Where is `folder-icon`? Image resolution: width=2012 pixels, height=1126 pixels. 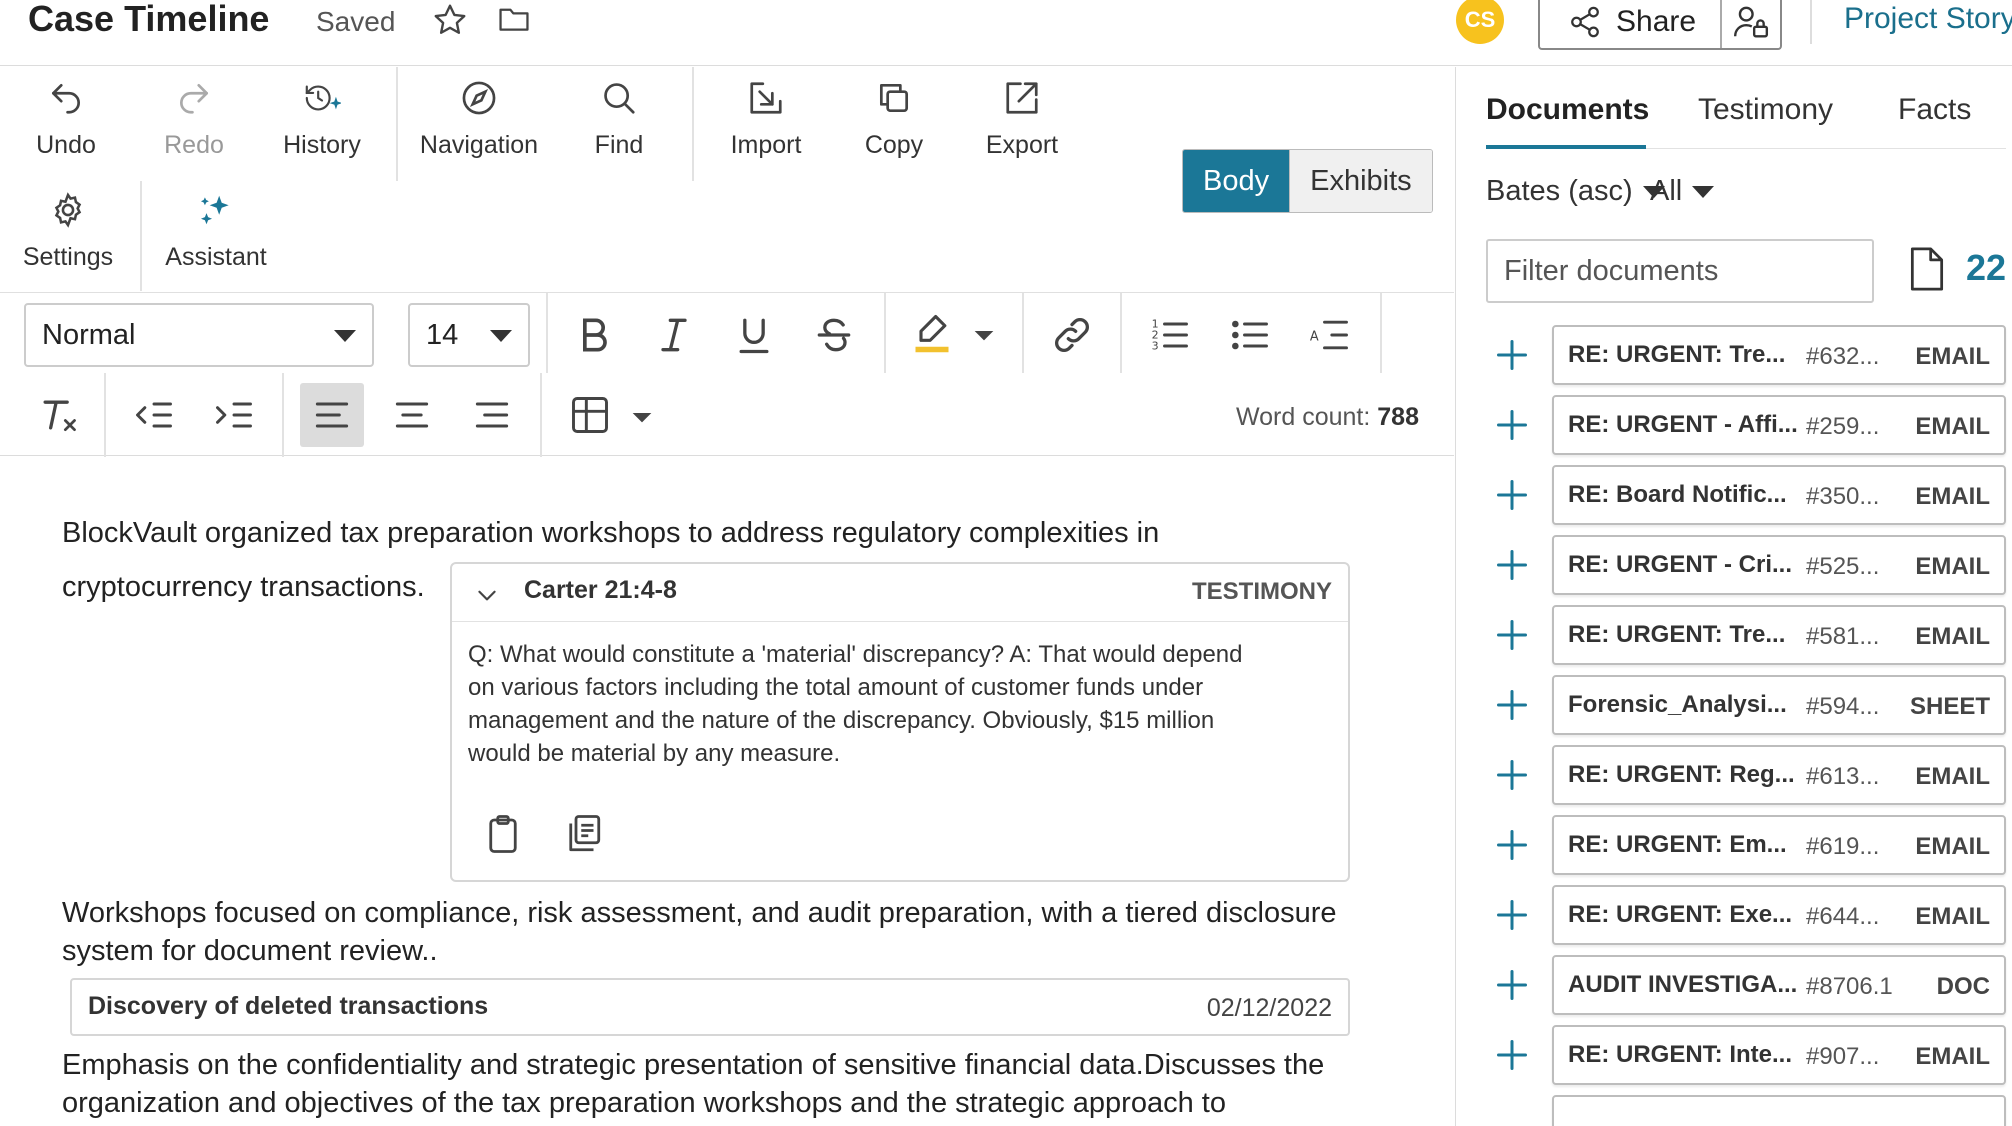 folder-icon is located at coordinates (514, 19).